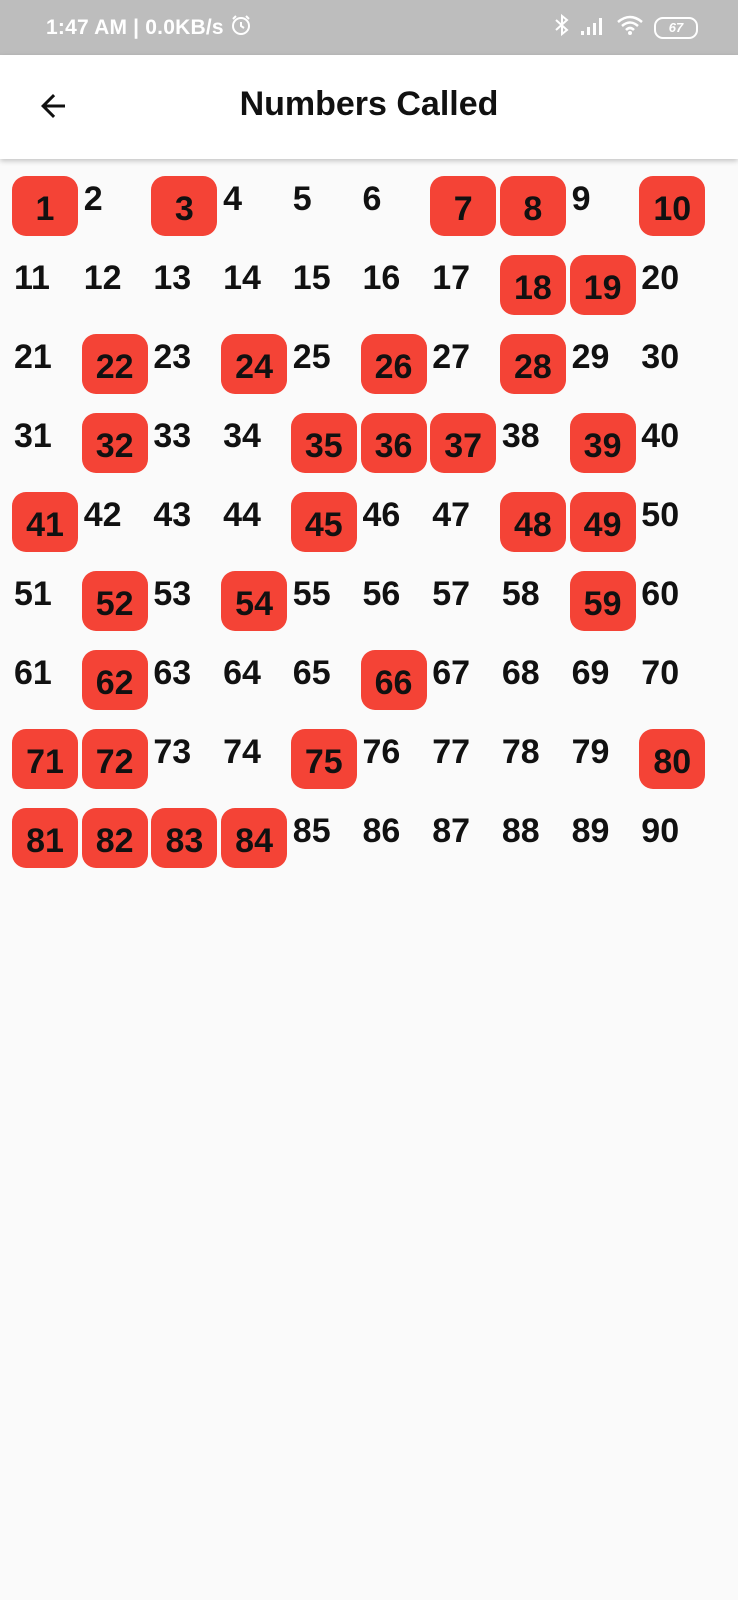 Image resolution: width=738 pixels, height=1600 pixels. I want to click on called-number-cell: 66, so click(393, 680).